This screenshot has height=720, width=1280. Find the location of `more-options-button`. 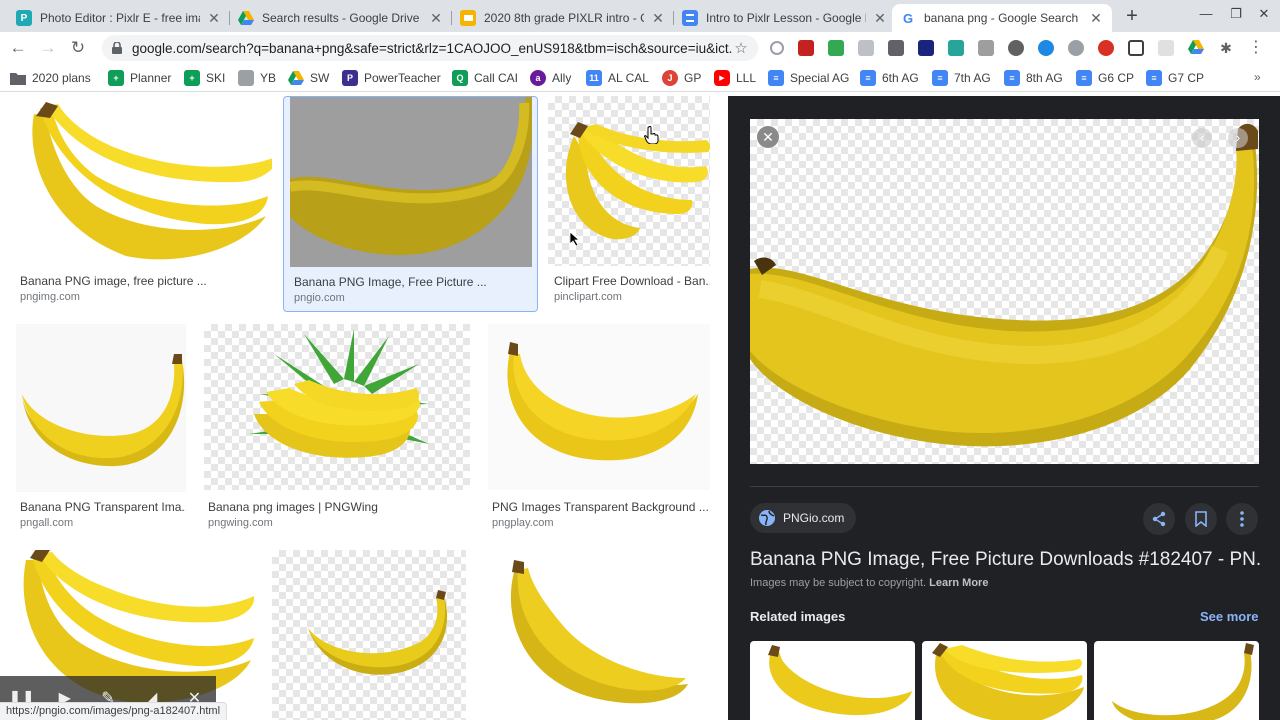

more-options-button is located at coordinates (1242, 519).